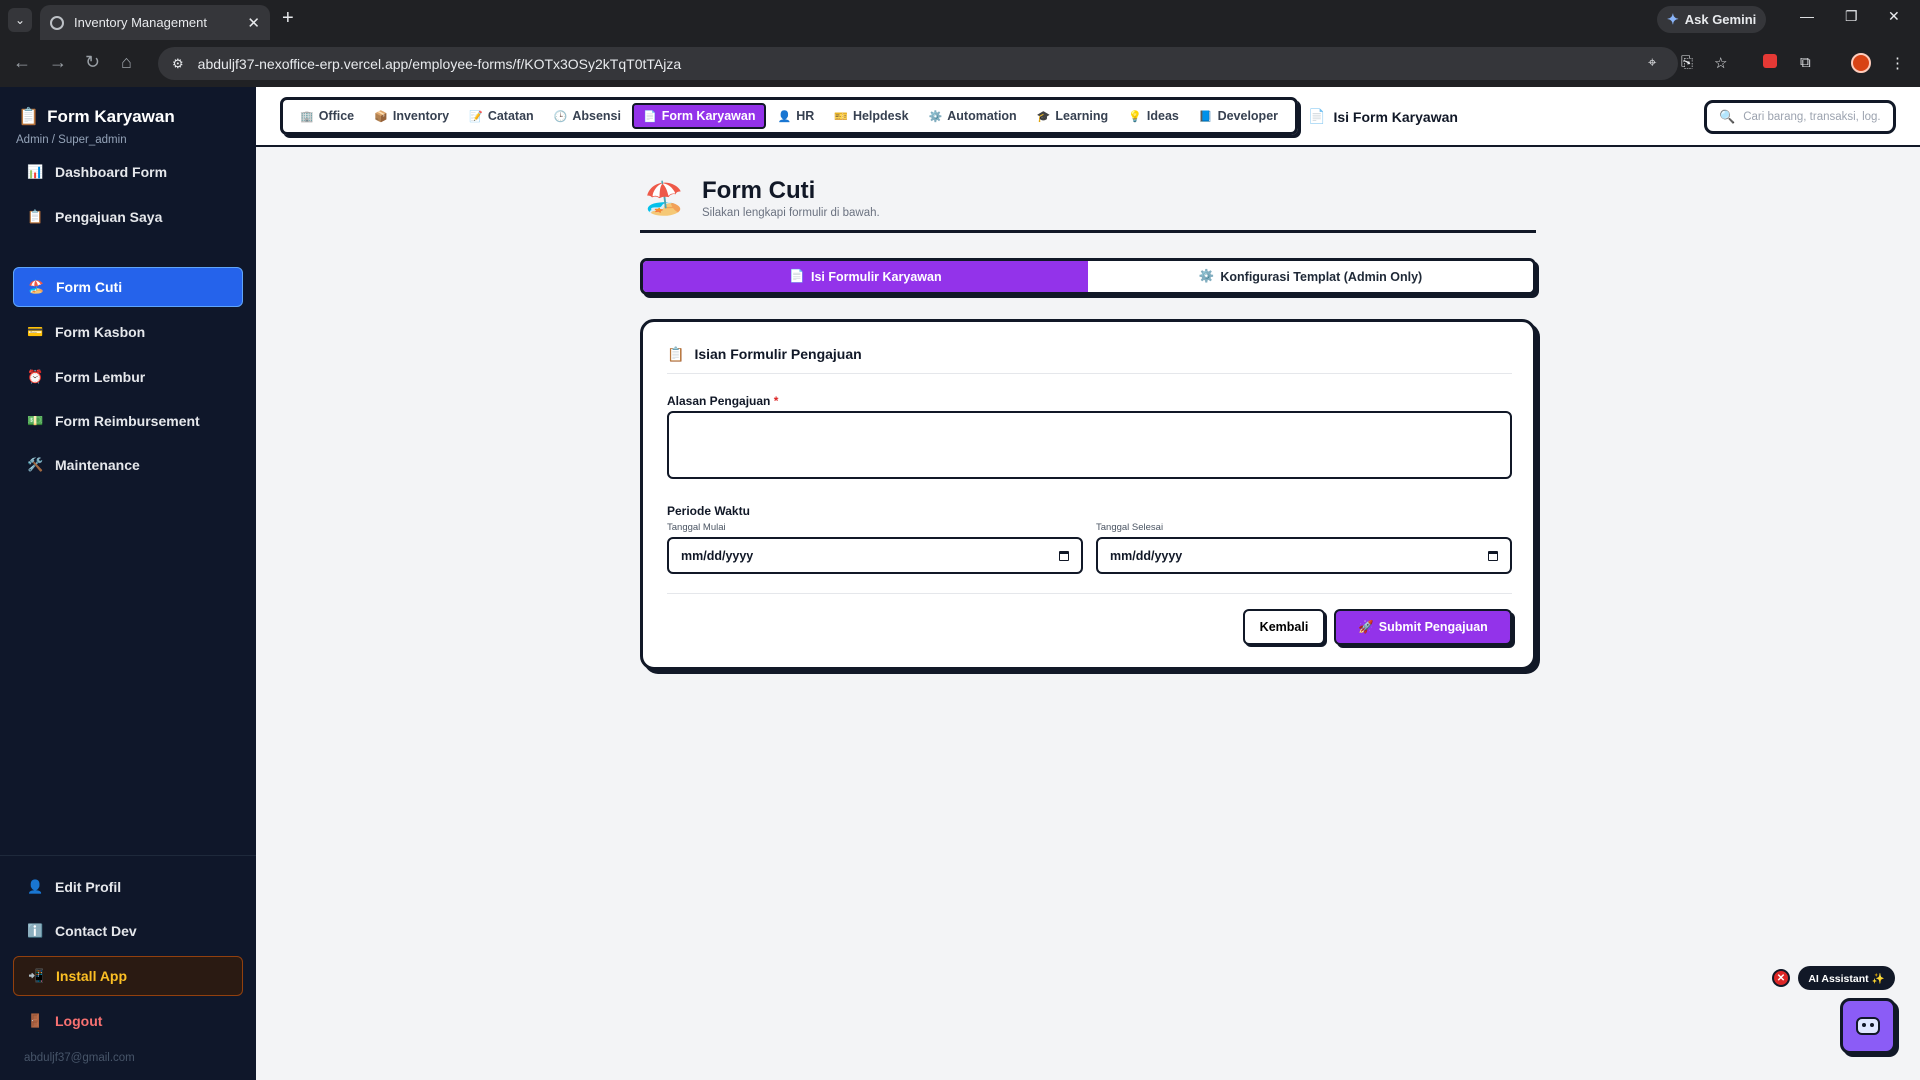 The width and height of the screenshot is (1920, 1080). What do you see at coordinates (128, 931) in the screenshot?
I see `sidebar-item-contact-dev: ℹ️ Contact Dev` at bounding box center [128, 931].